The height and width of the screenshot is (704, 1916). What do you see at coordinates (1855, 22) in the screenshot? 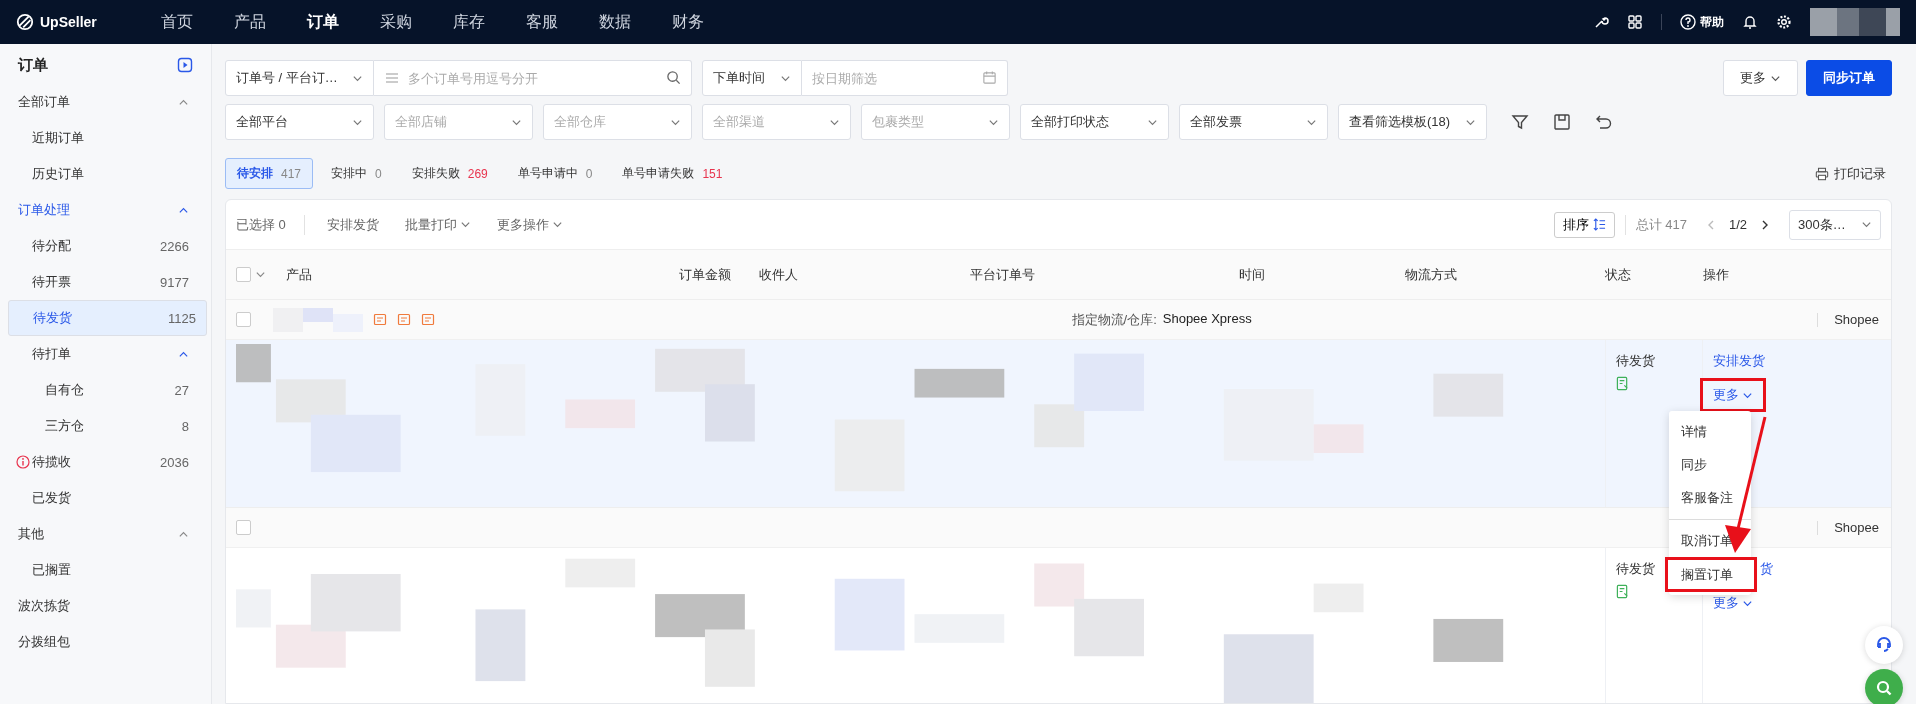
I see `account-placeholder` at bounding box center [1855, 22].